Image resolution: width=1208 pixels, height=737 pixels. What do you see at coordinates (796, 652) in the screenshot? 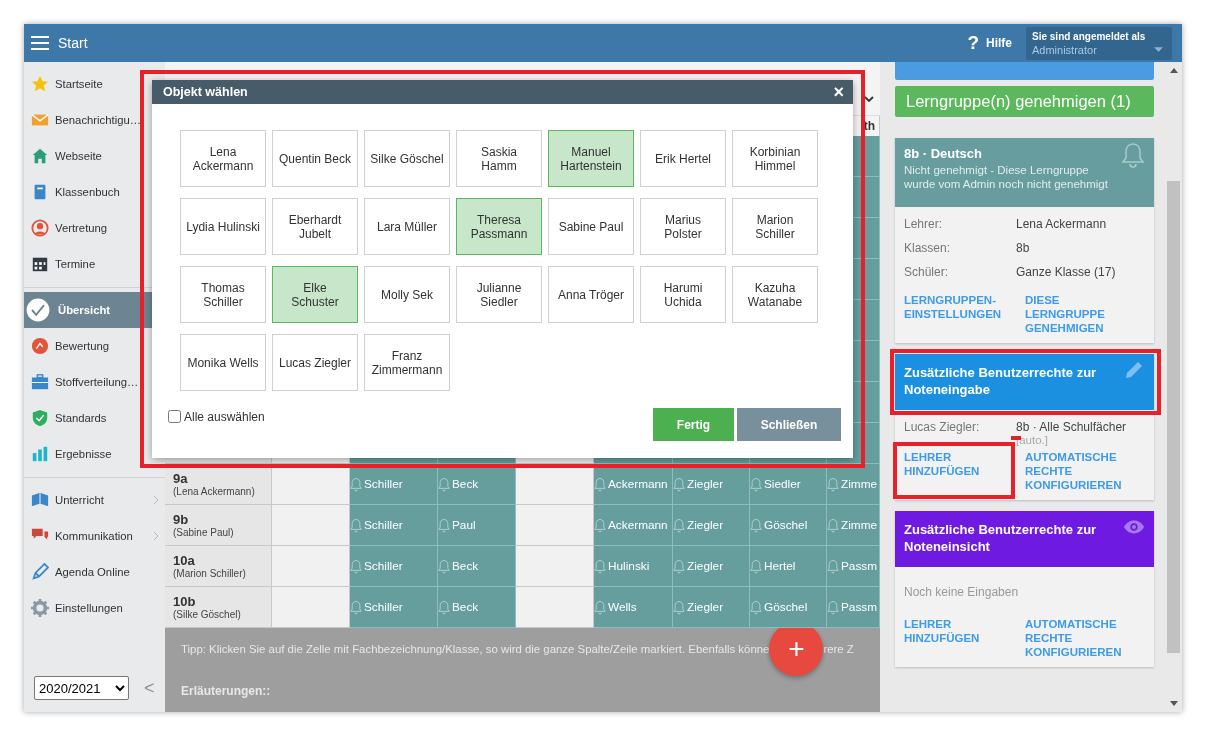
I see `add-button: +` at bounding box center [796, 652].